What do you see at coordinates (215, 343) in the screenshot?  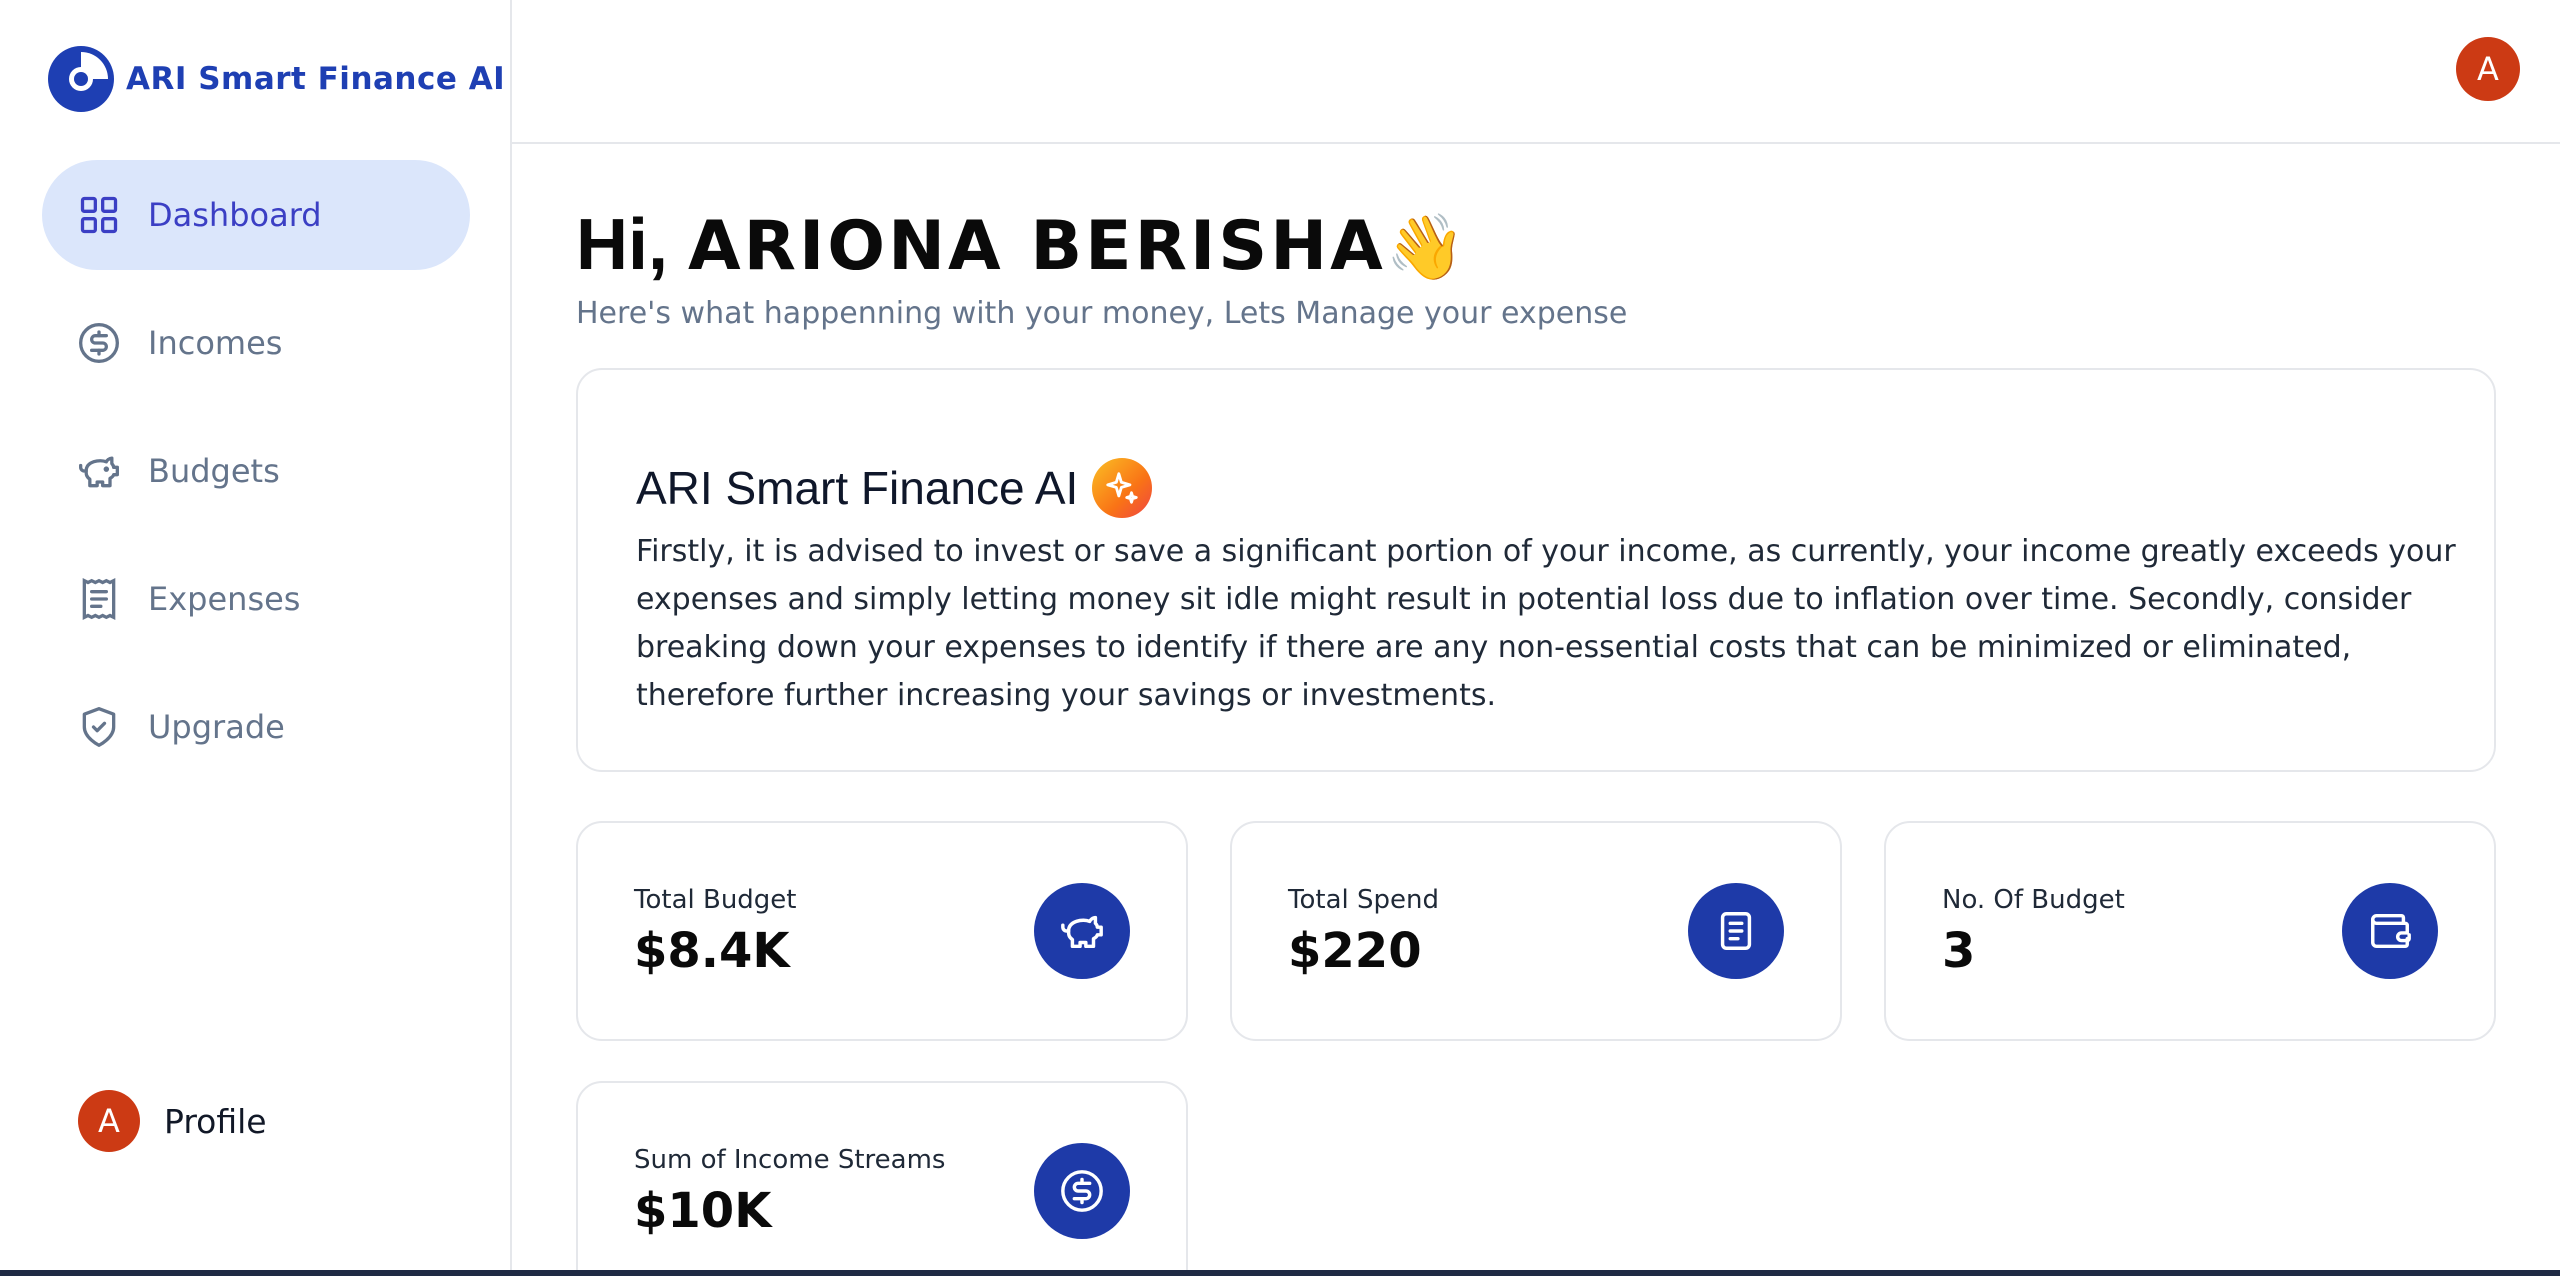 I see `sidebar-item-label: Incomes` at bounding box center [215, 343].